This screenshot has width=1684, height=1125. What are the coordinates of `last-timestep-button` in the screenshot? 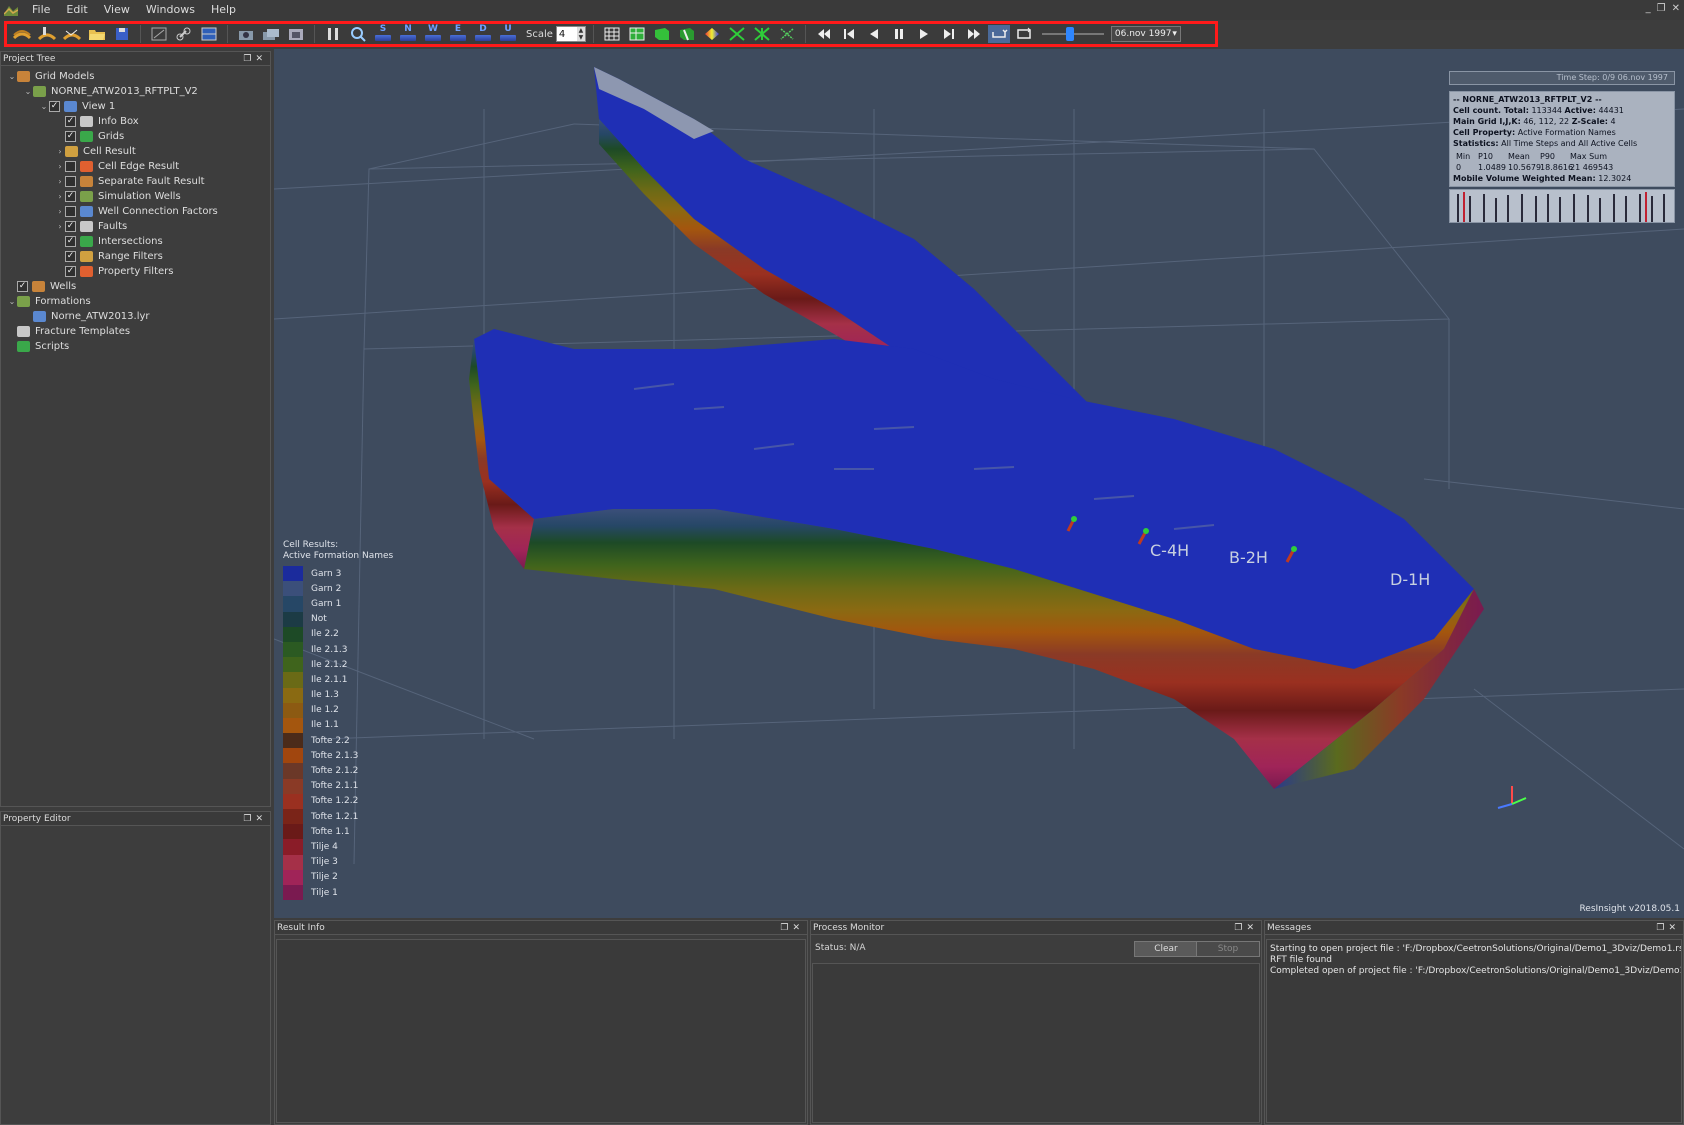 It's located at (974, 34).